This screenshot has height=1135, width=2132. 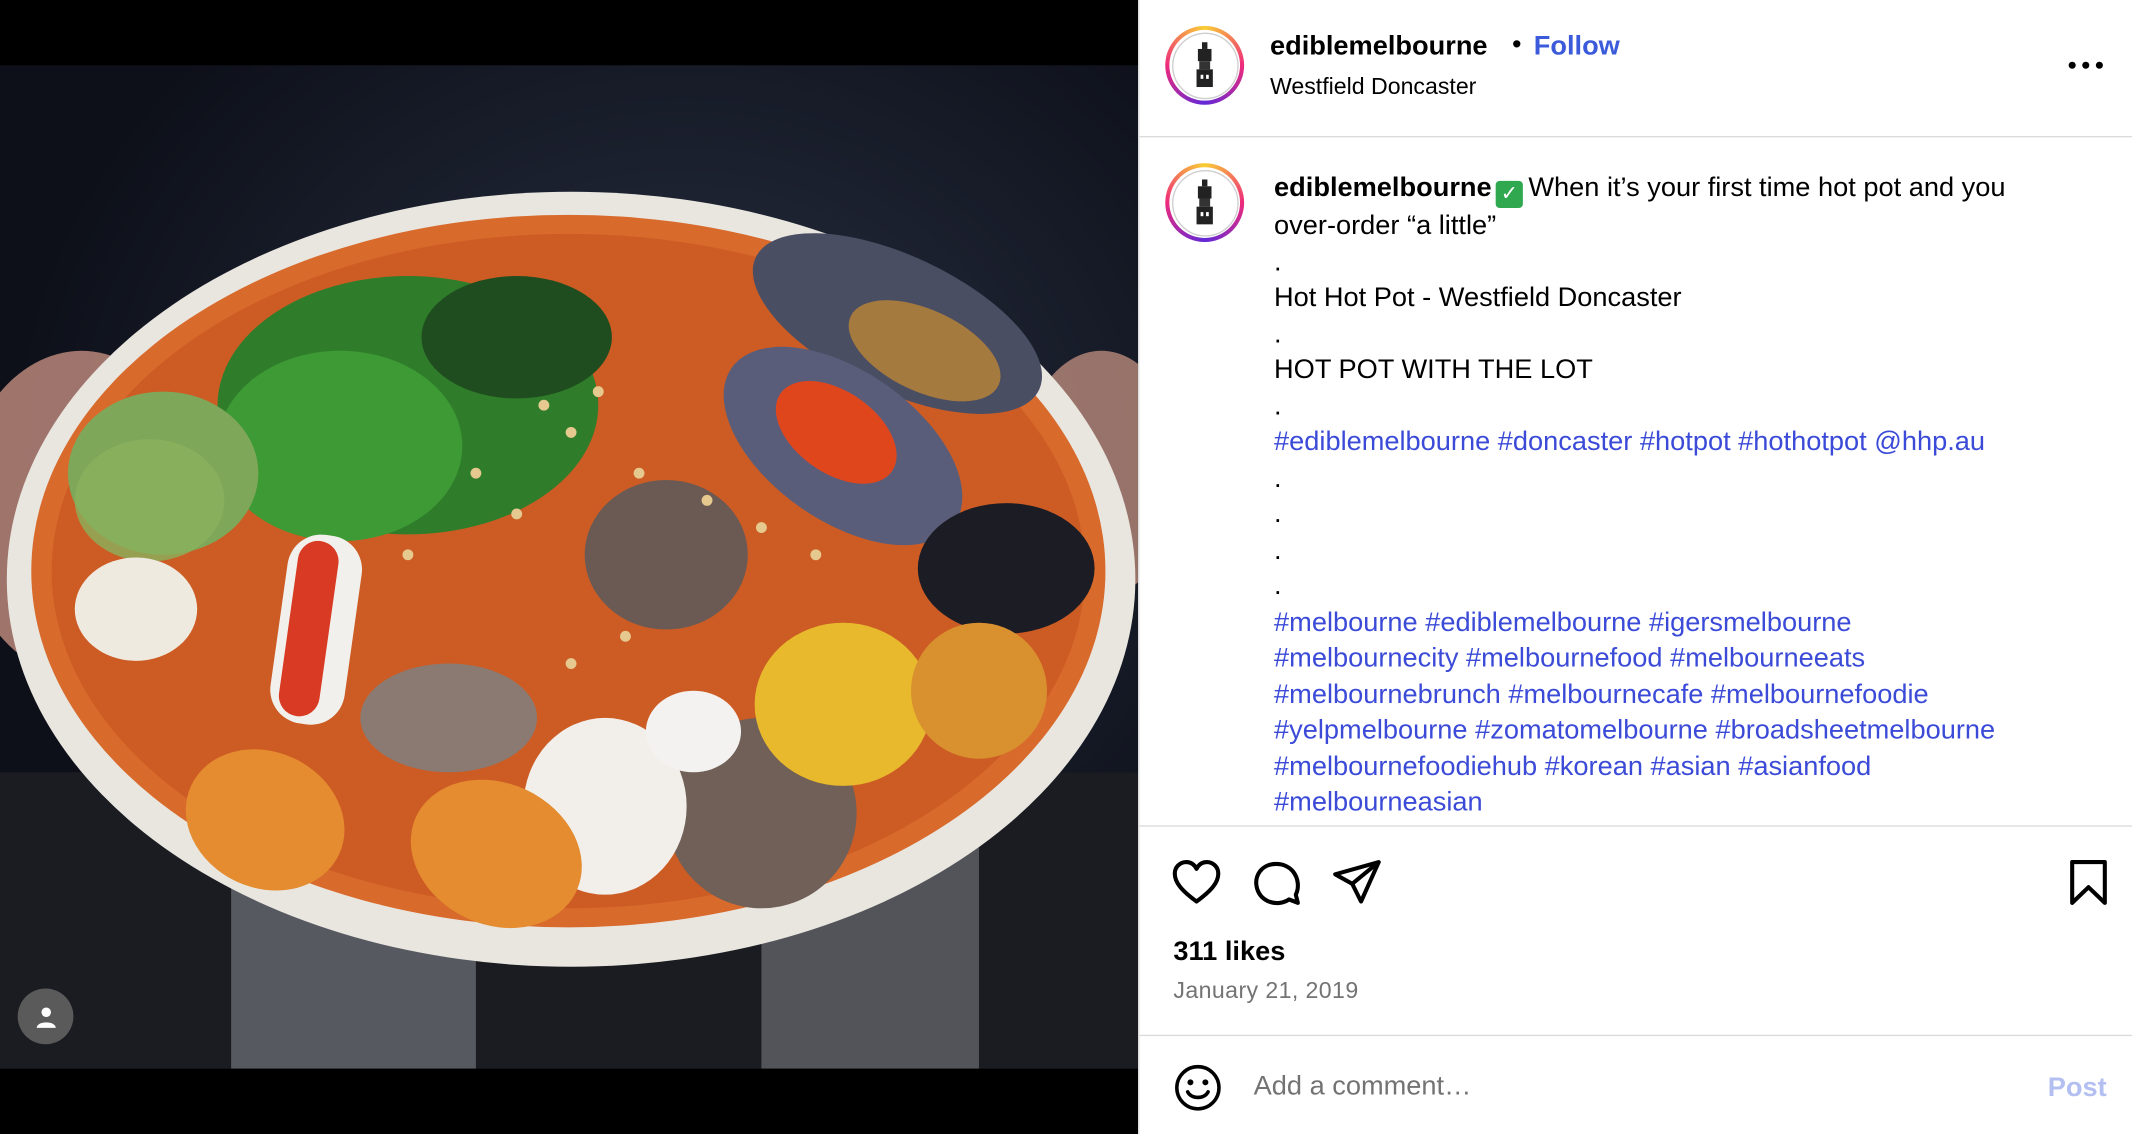 I want to click on action-bar, so click(x=1635, y=881).